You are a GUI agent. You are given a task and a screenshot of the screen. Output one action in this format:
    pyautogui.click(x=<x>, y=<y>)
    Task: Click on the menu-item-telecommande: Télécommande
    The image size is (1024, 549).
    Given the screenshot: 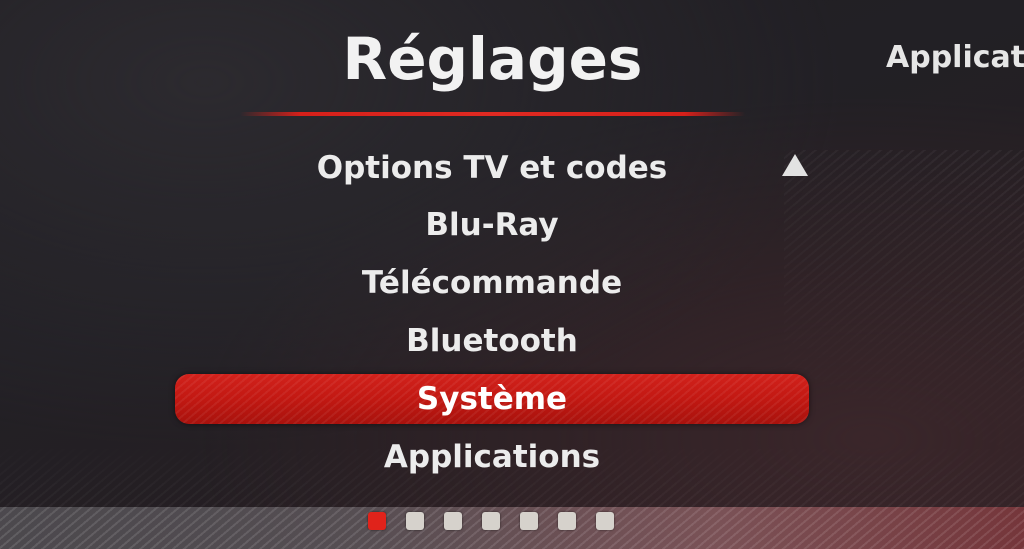 What is the action you would take?
    pyautogui.click(x=492, y=283)
    